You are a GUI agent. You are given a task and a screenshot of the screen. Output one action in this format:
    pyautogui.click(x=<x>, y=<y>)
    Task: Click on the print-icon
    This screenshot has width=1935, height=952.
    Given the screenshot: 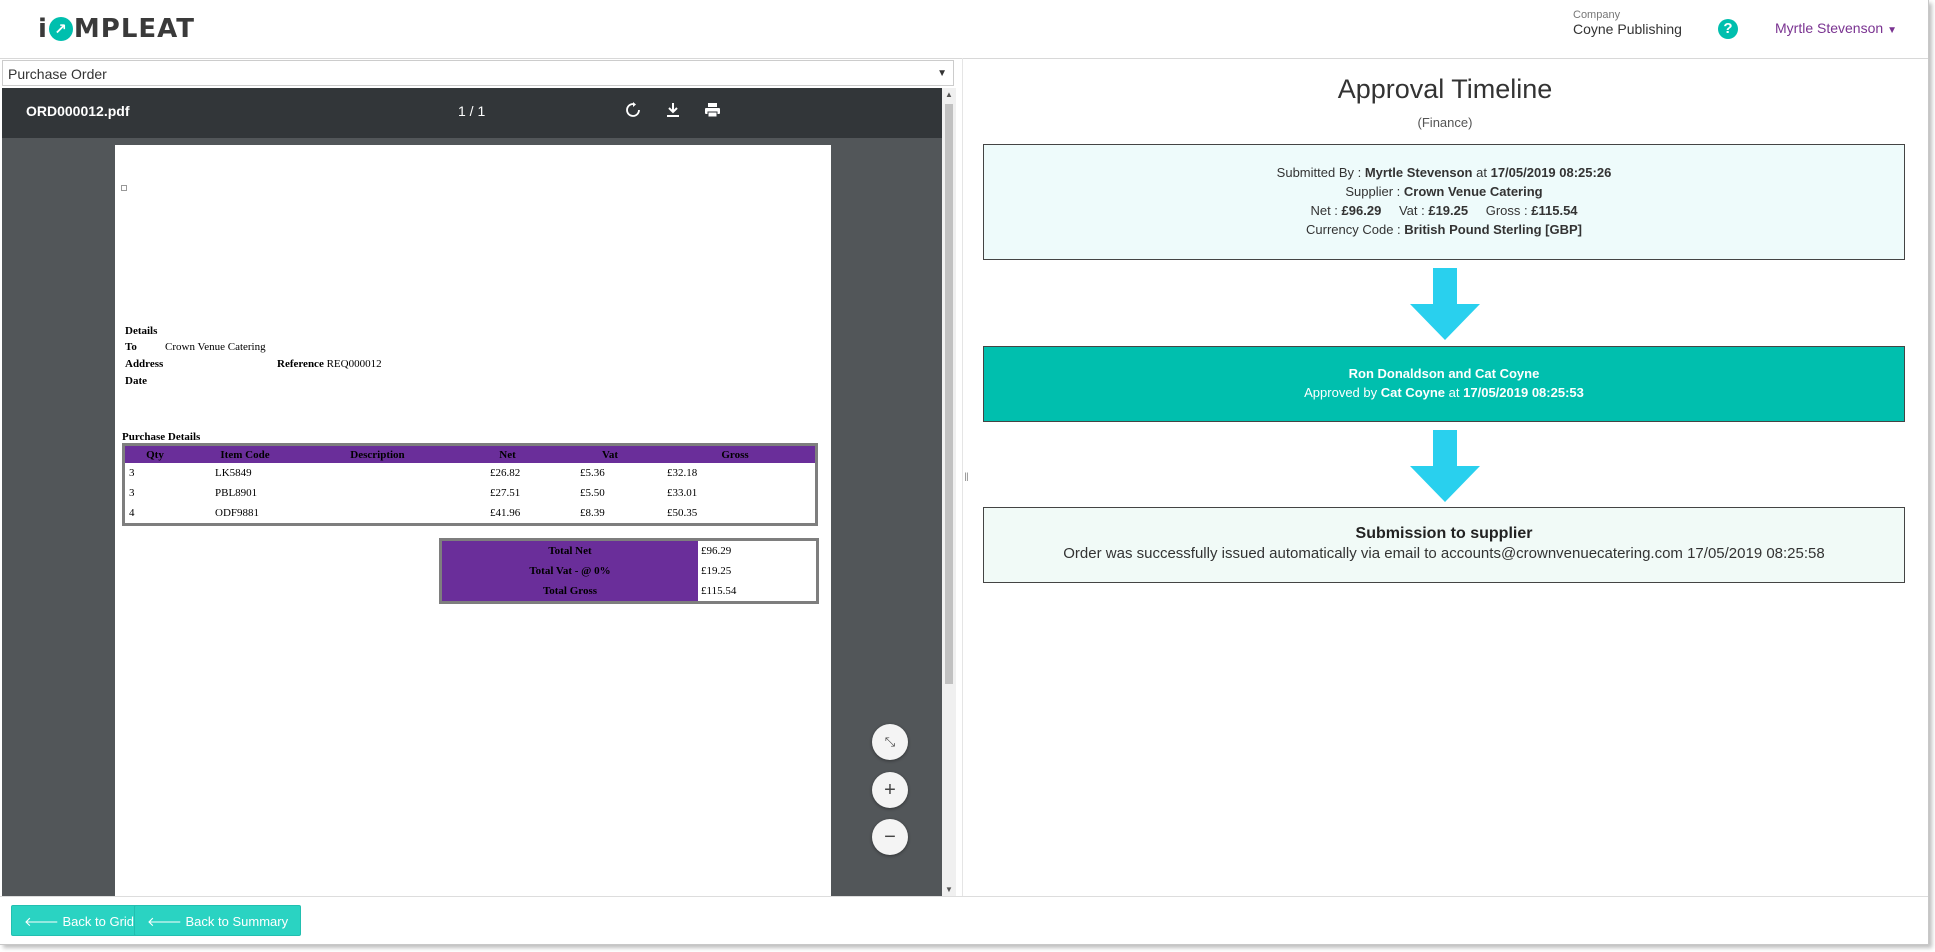 What is the action you would take?
    pyautogui.click(x=712, y=113)
    